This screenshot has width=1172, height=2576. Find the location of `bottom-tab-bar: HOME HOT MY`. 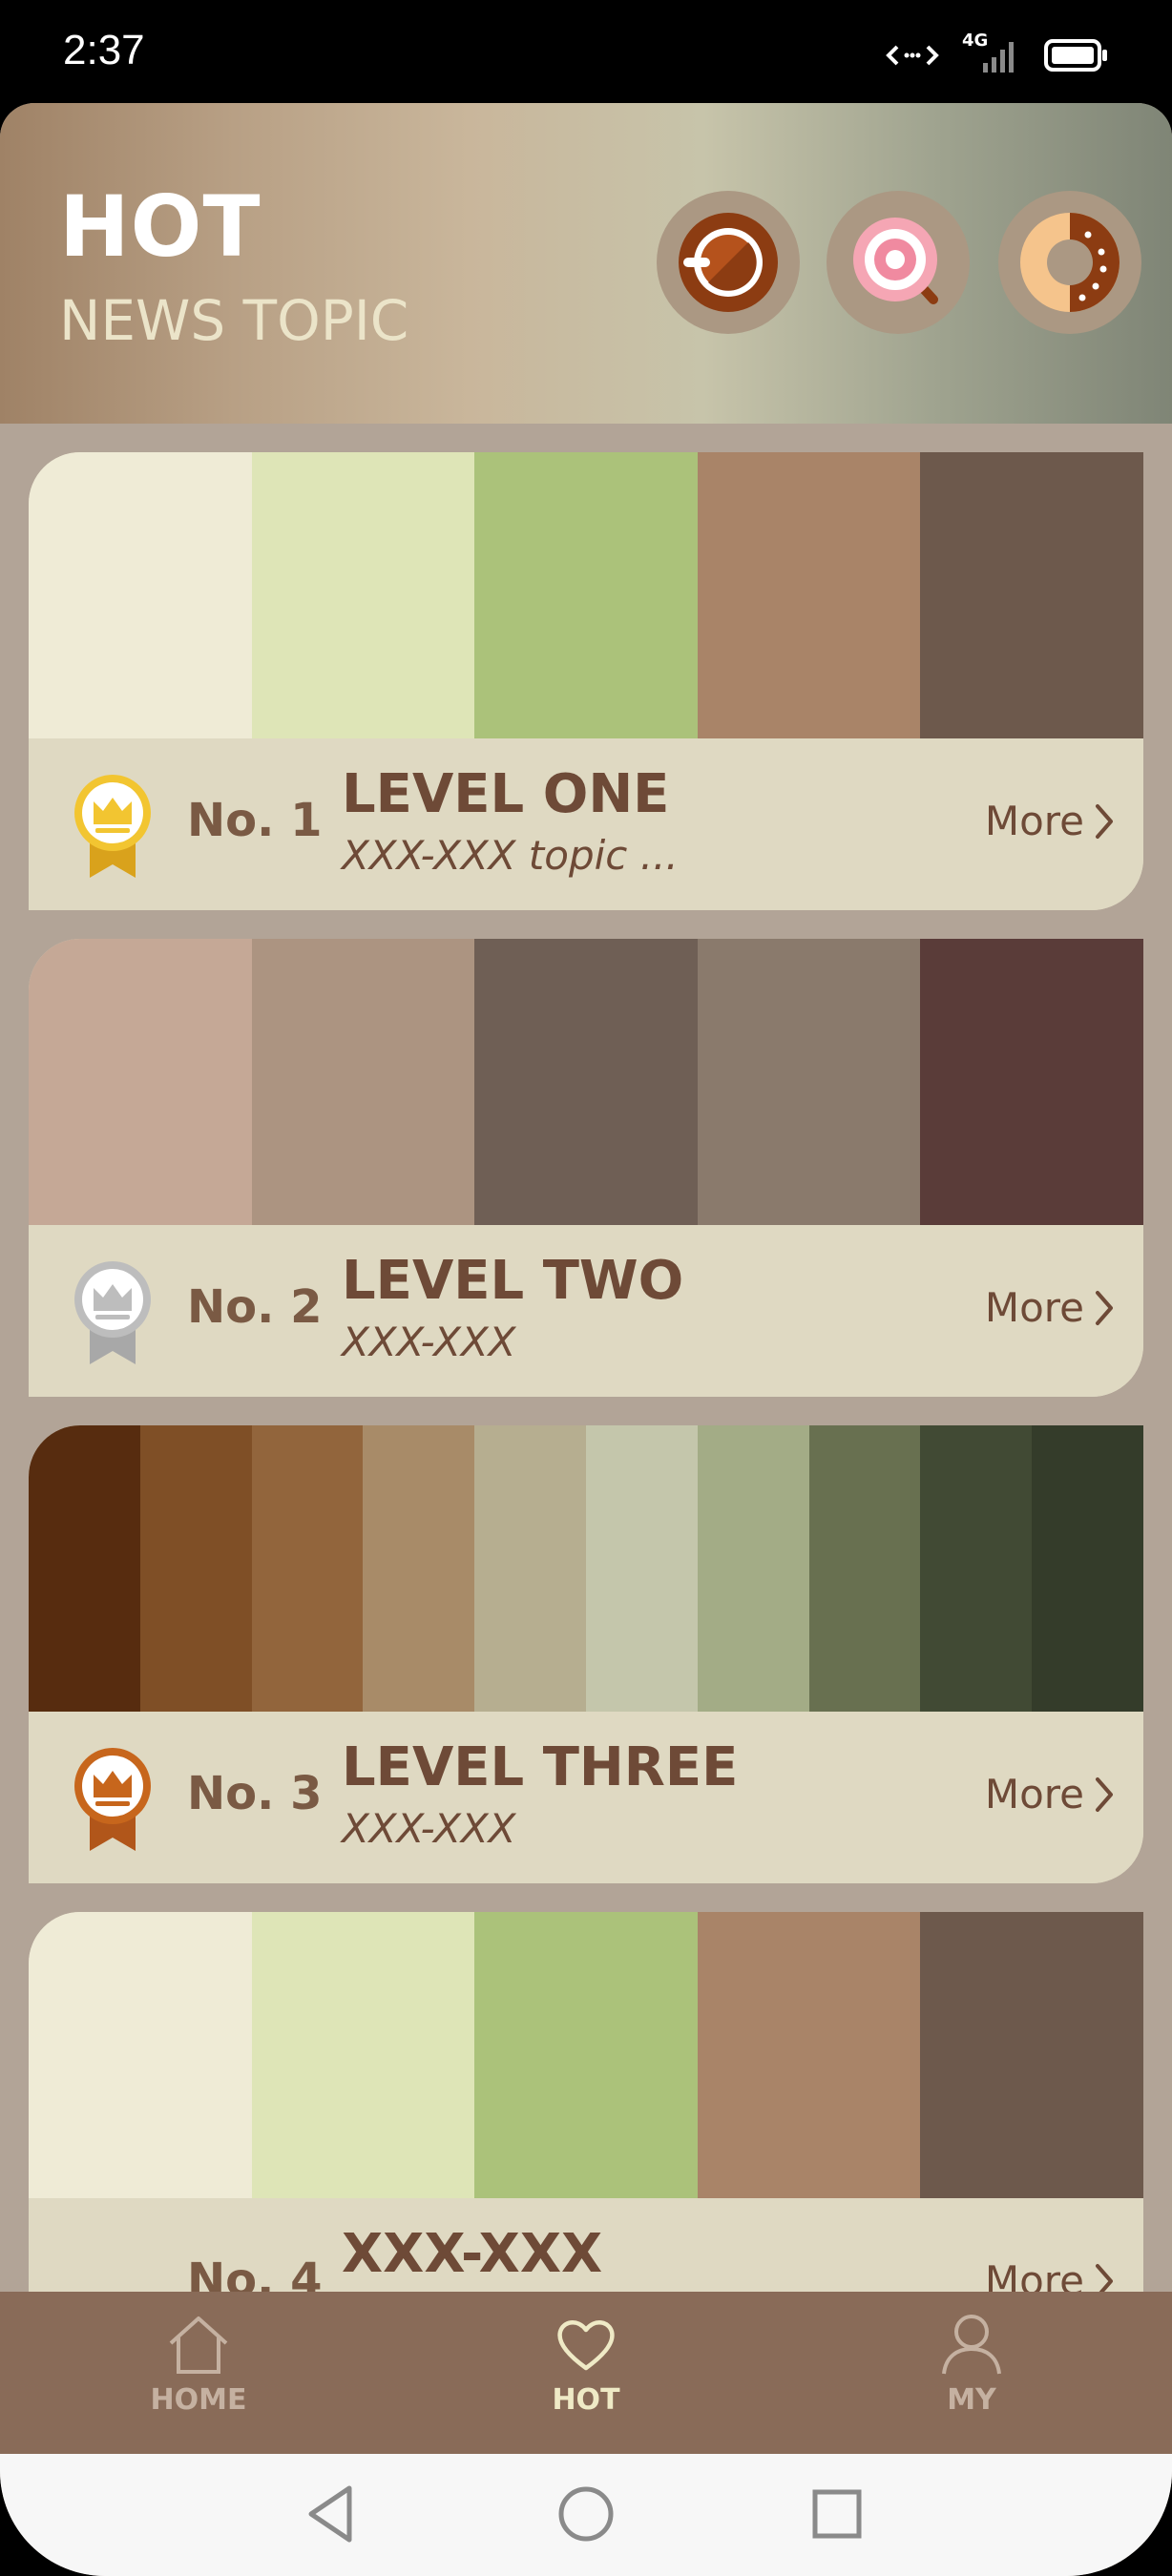

bottom-tab-bar: HOME HOT MY is located at coordinates (586, 2373).